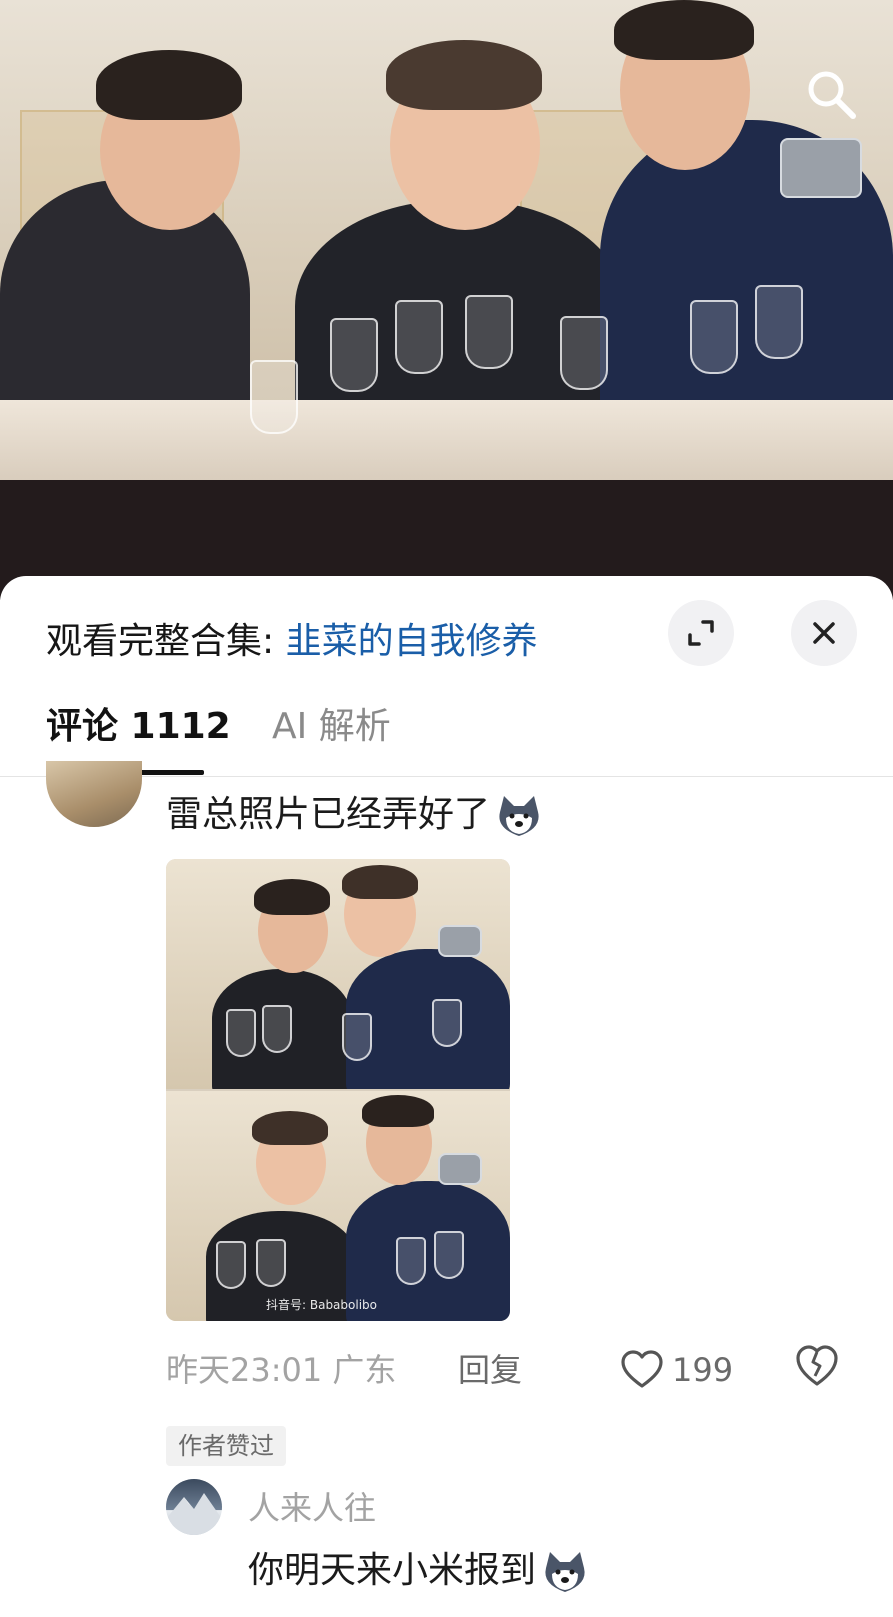 Image resolution: width=893 pixels, height=1617 pixels. Describe the element at coordinates (322, 1305) in the screenshot. I see `image-watermark: 抖音号: Bababolibo` at that location.